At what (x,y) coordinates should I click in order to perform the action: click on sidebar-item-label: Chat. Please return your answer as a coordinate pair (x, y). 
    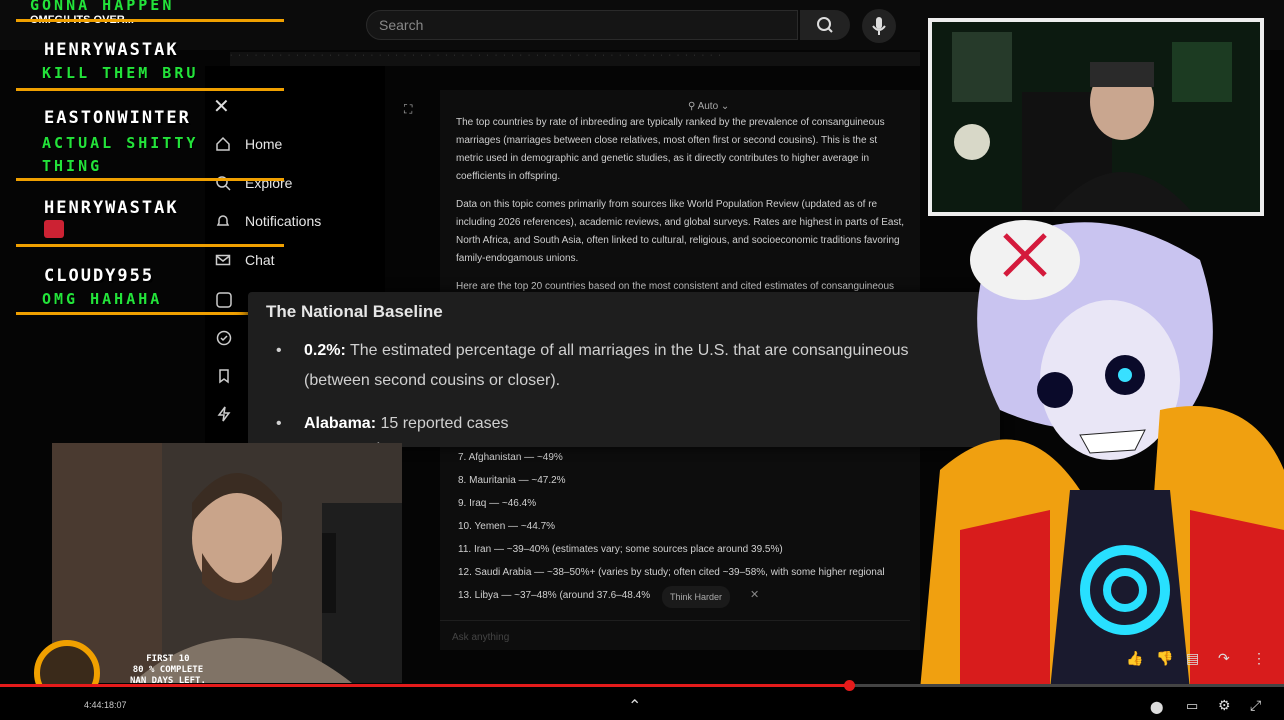
    Looking at the image, I should click on (260, 260).